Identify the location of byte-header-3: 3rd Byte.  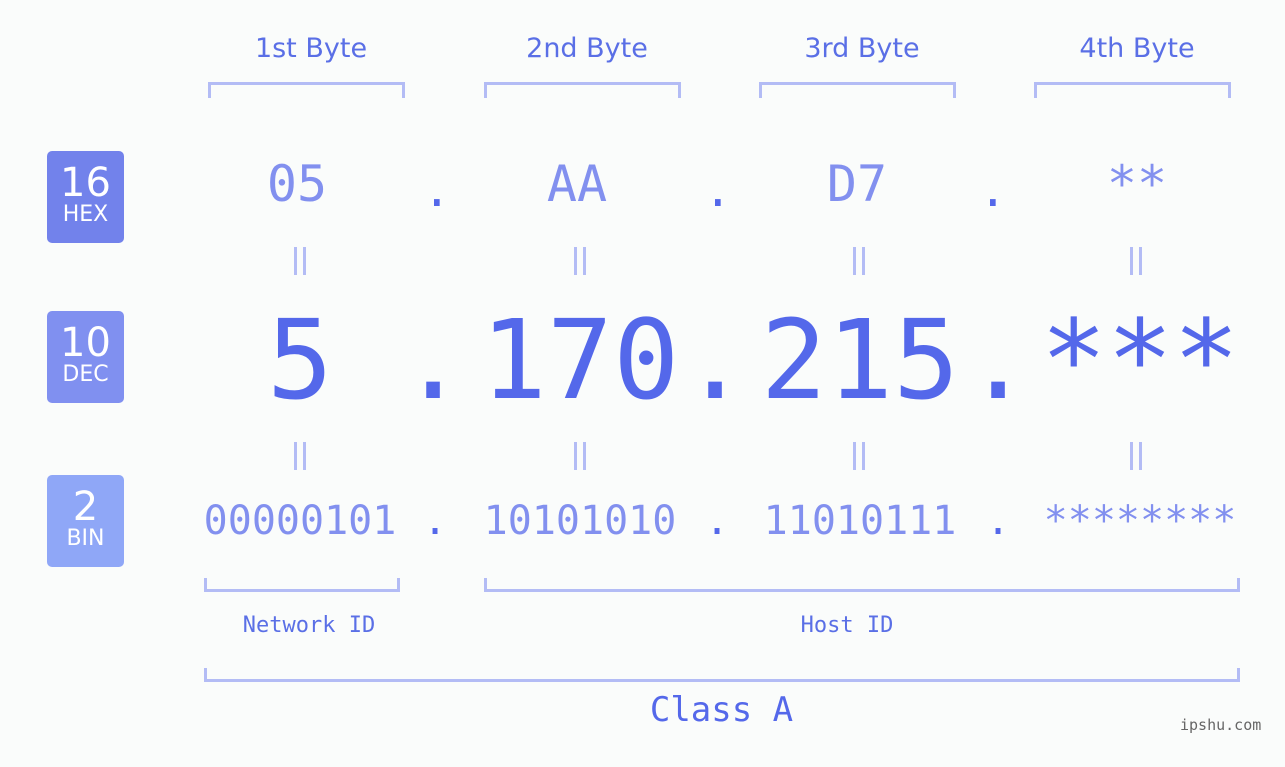
(862, 48).